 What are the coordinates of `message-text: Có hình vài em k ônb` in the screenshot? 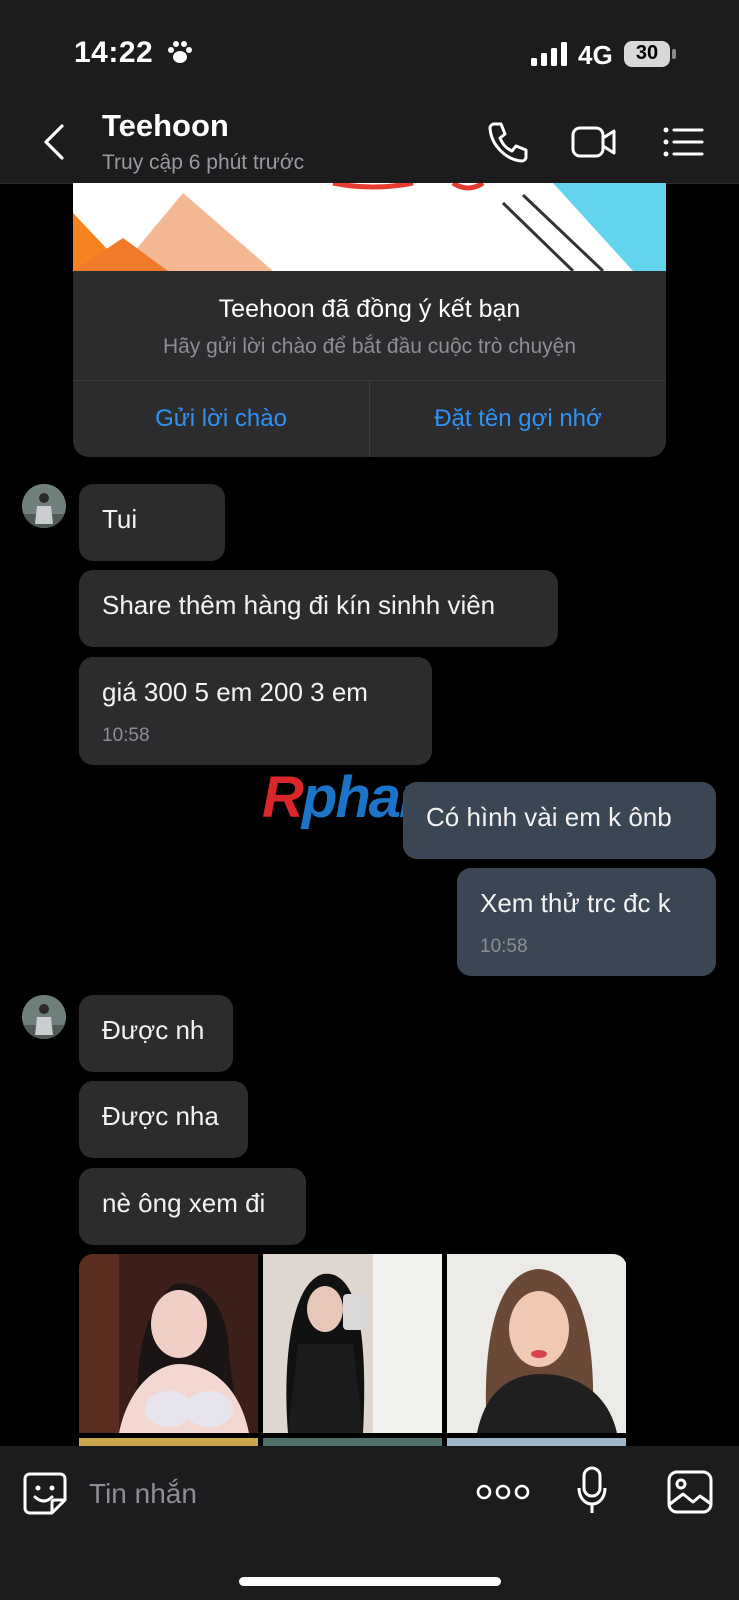 It's located at (549, 817).